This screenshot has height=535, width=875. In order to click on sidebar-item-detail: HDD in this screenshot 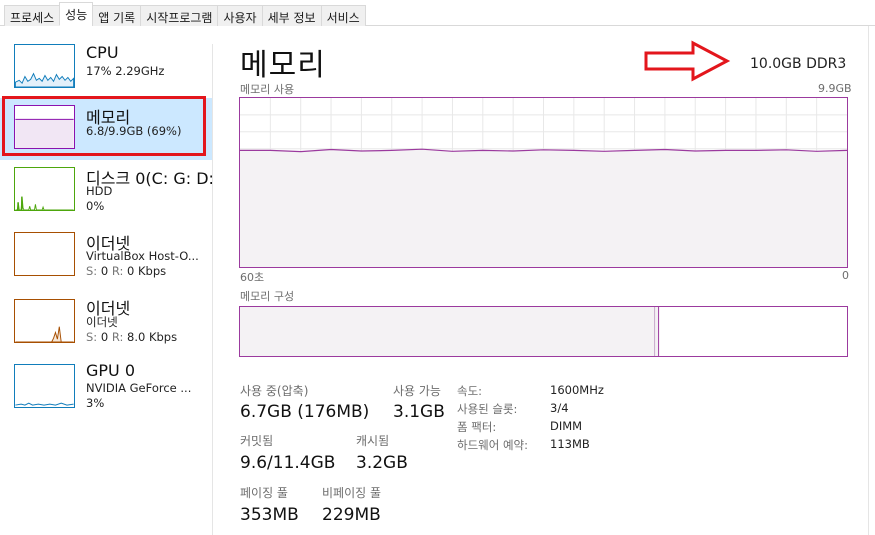, I will do `click(99, 191)`.